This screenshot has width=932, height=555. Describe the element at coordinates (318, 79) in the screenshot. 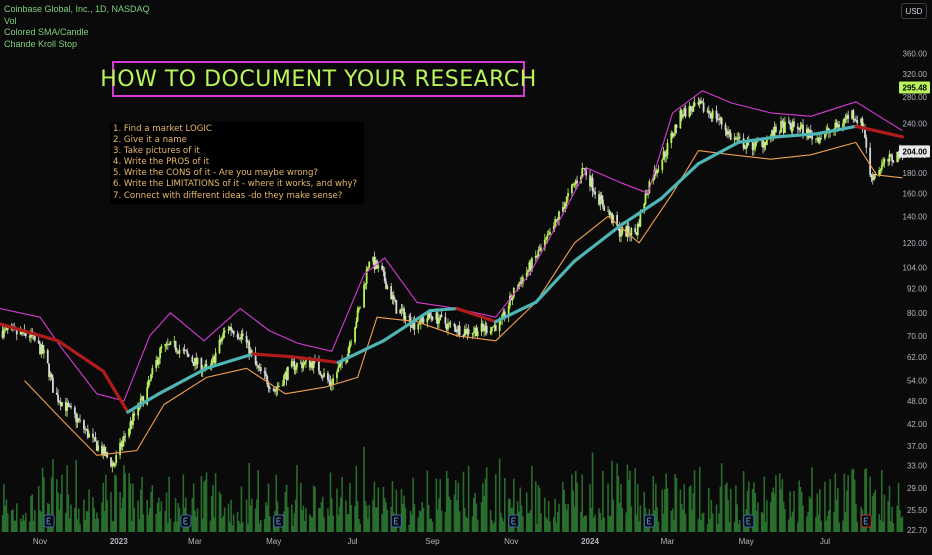

I see `annotation-title-box: HOW TO DOCUMENT YOUR RESEARCH` at that location.